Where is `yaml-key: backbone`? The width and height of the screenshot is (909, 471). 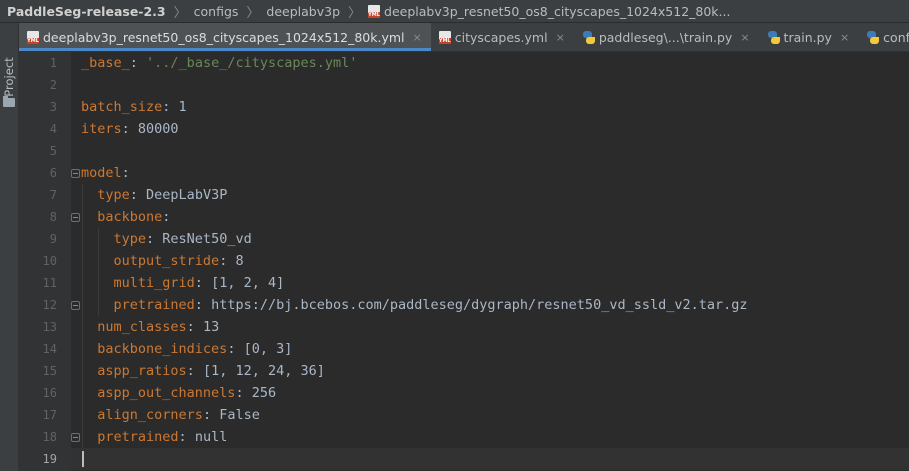 yaml-key: backbone is located at coordinates (130, 217).